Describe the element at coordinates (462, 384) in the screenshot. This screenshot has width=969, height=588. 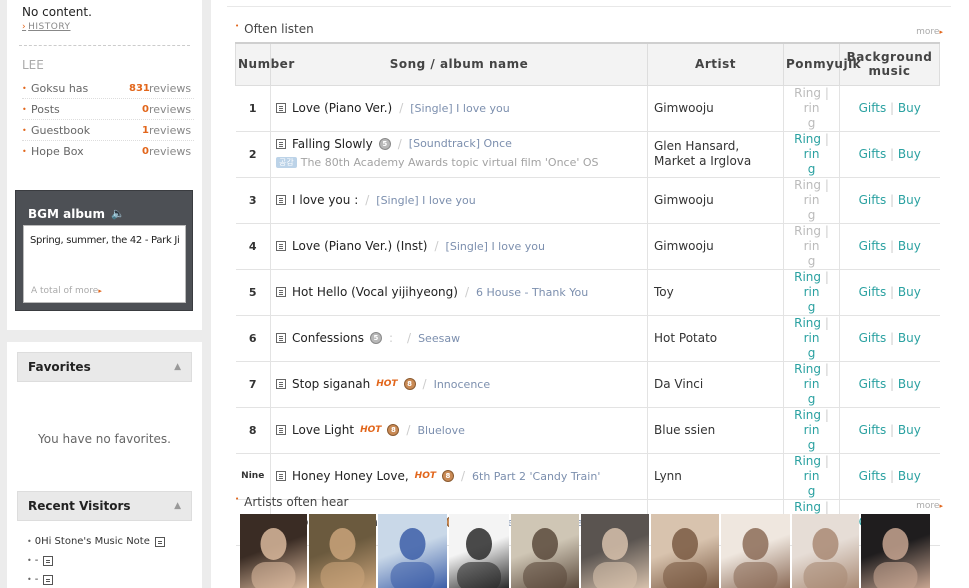
I see `album-name: Innocence` at that location.